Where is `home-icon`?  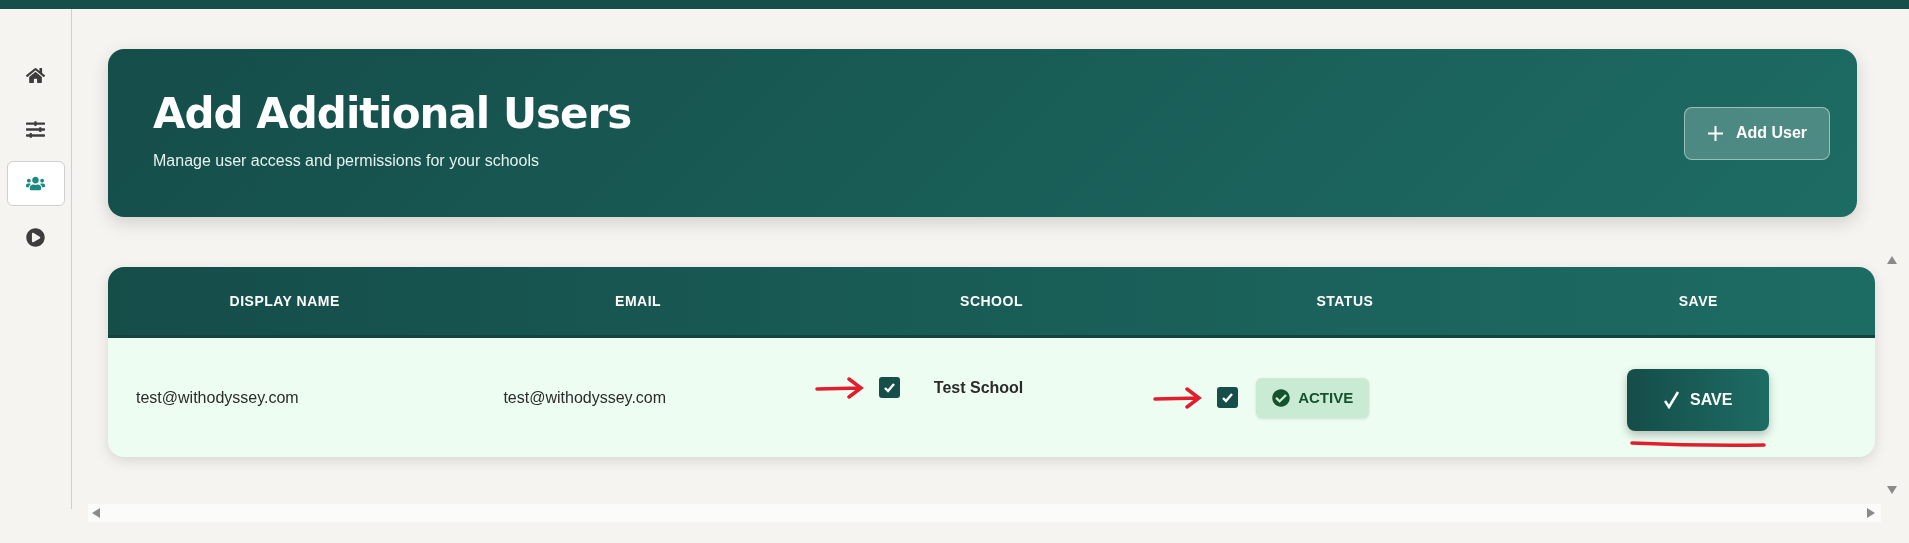 home-icon is located at coordinates (35, 75).